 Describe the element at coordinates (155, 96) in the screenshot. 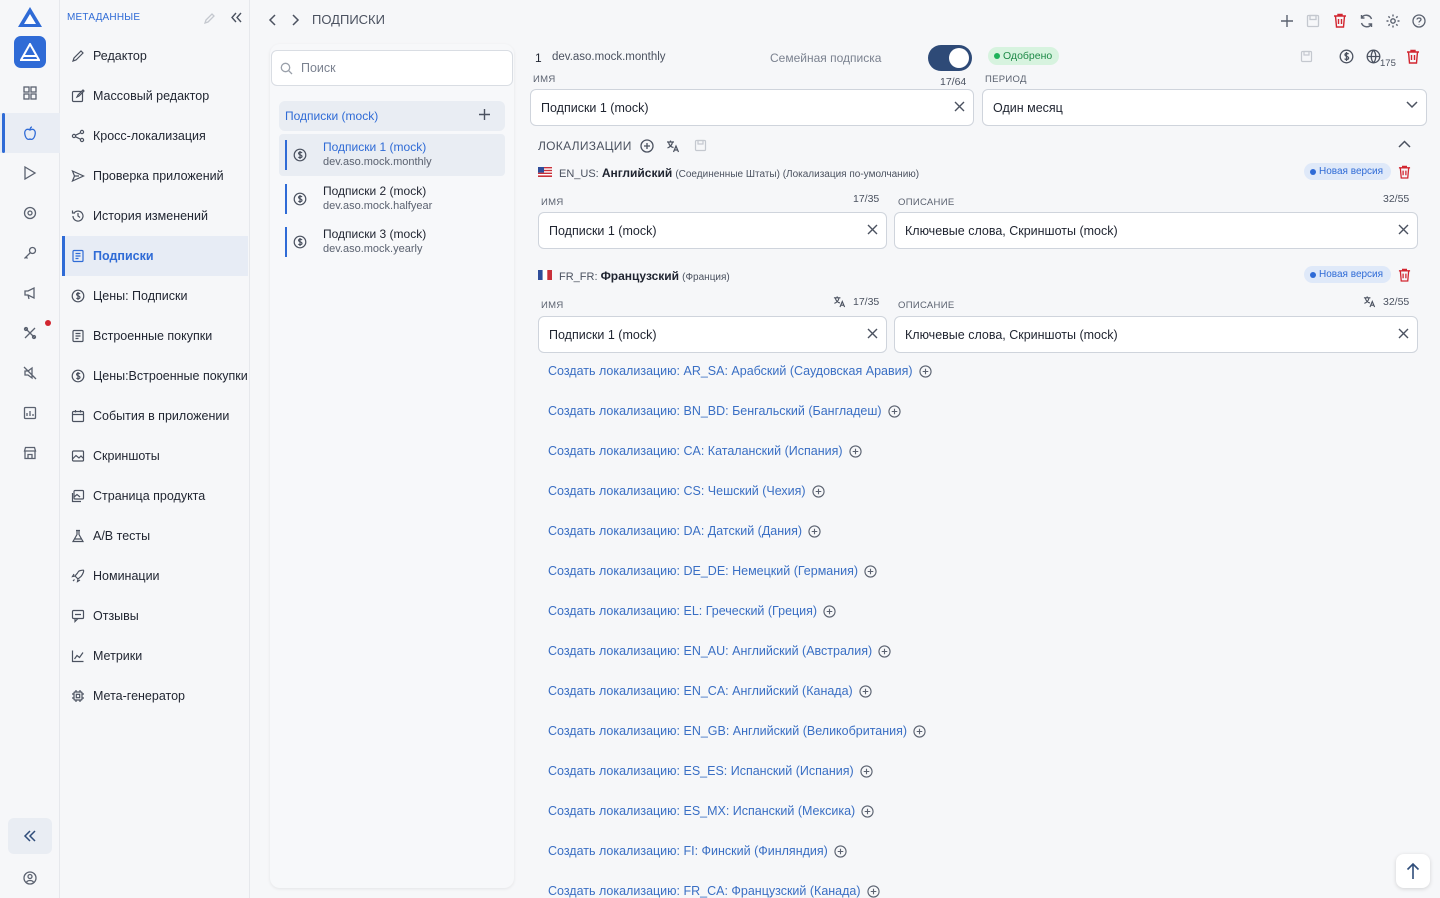

I see `sidebar-item: Массовый редактор` at that location.